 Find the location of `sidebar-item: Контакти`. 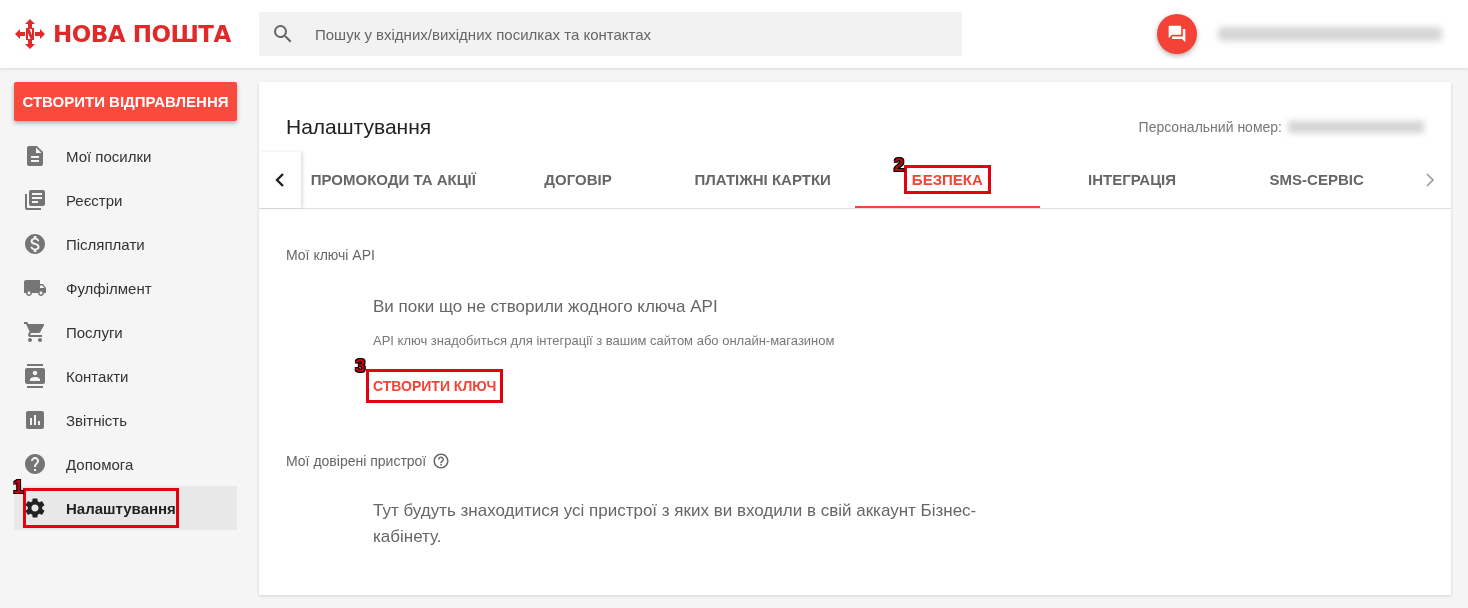

sidebar-item: Контакти is located at coordinates (125, 376).